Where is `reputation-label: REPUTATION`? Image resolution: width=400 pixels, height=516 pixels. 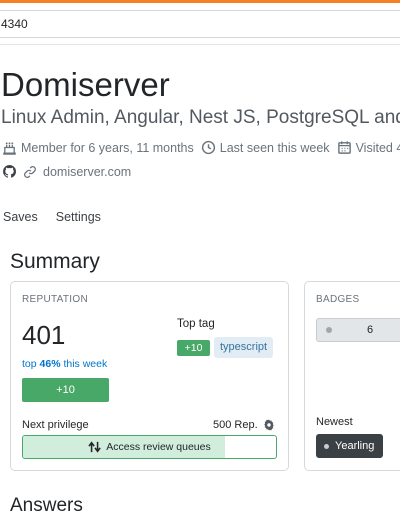
reputation-label: REPUTATION is located at coordinates (55, 299).